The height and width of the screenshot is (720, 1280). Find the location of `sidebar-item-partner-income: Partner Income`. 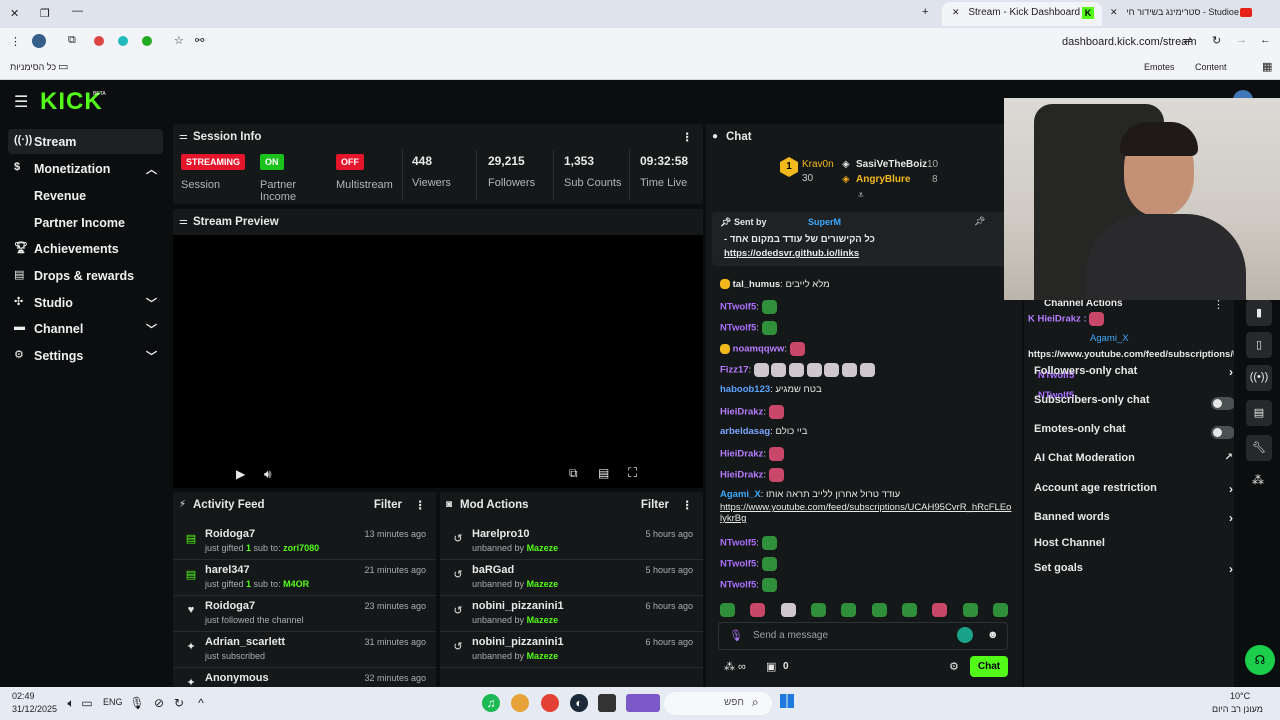

sidebar-item-partner-income: Partner Income is located at coordinates (85, 222).